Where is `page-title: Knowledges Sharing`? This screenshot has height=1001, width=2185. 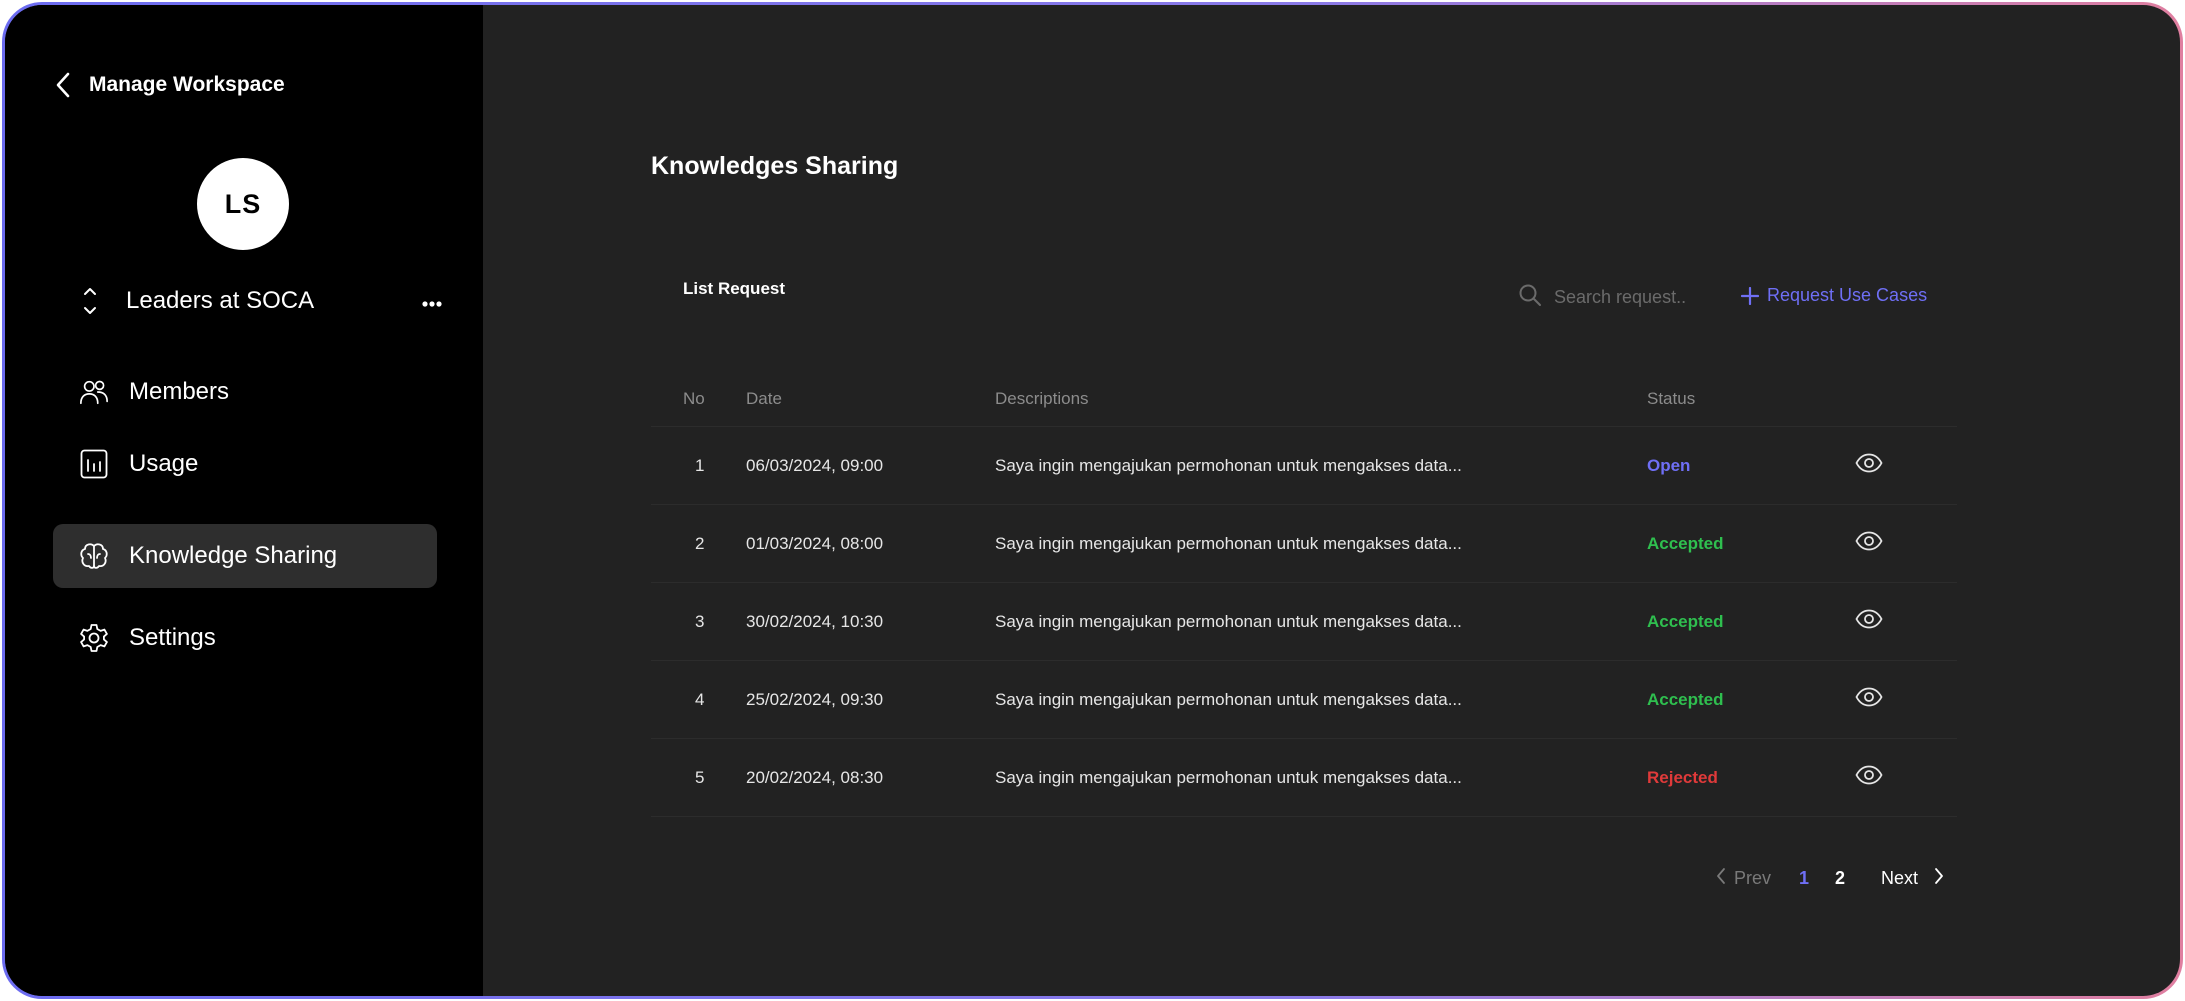
page-title: Knowledges Sharing is located at coordinates (775, 166).